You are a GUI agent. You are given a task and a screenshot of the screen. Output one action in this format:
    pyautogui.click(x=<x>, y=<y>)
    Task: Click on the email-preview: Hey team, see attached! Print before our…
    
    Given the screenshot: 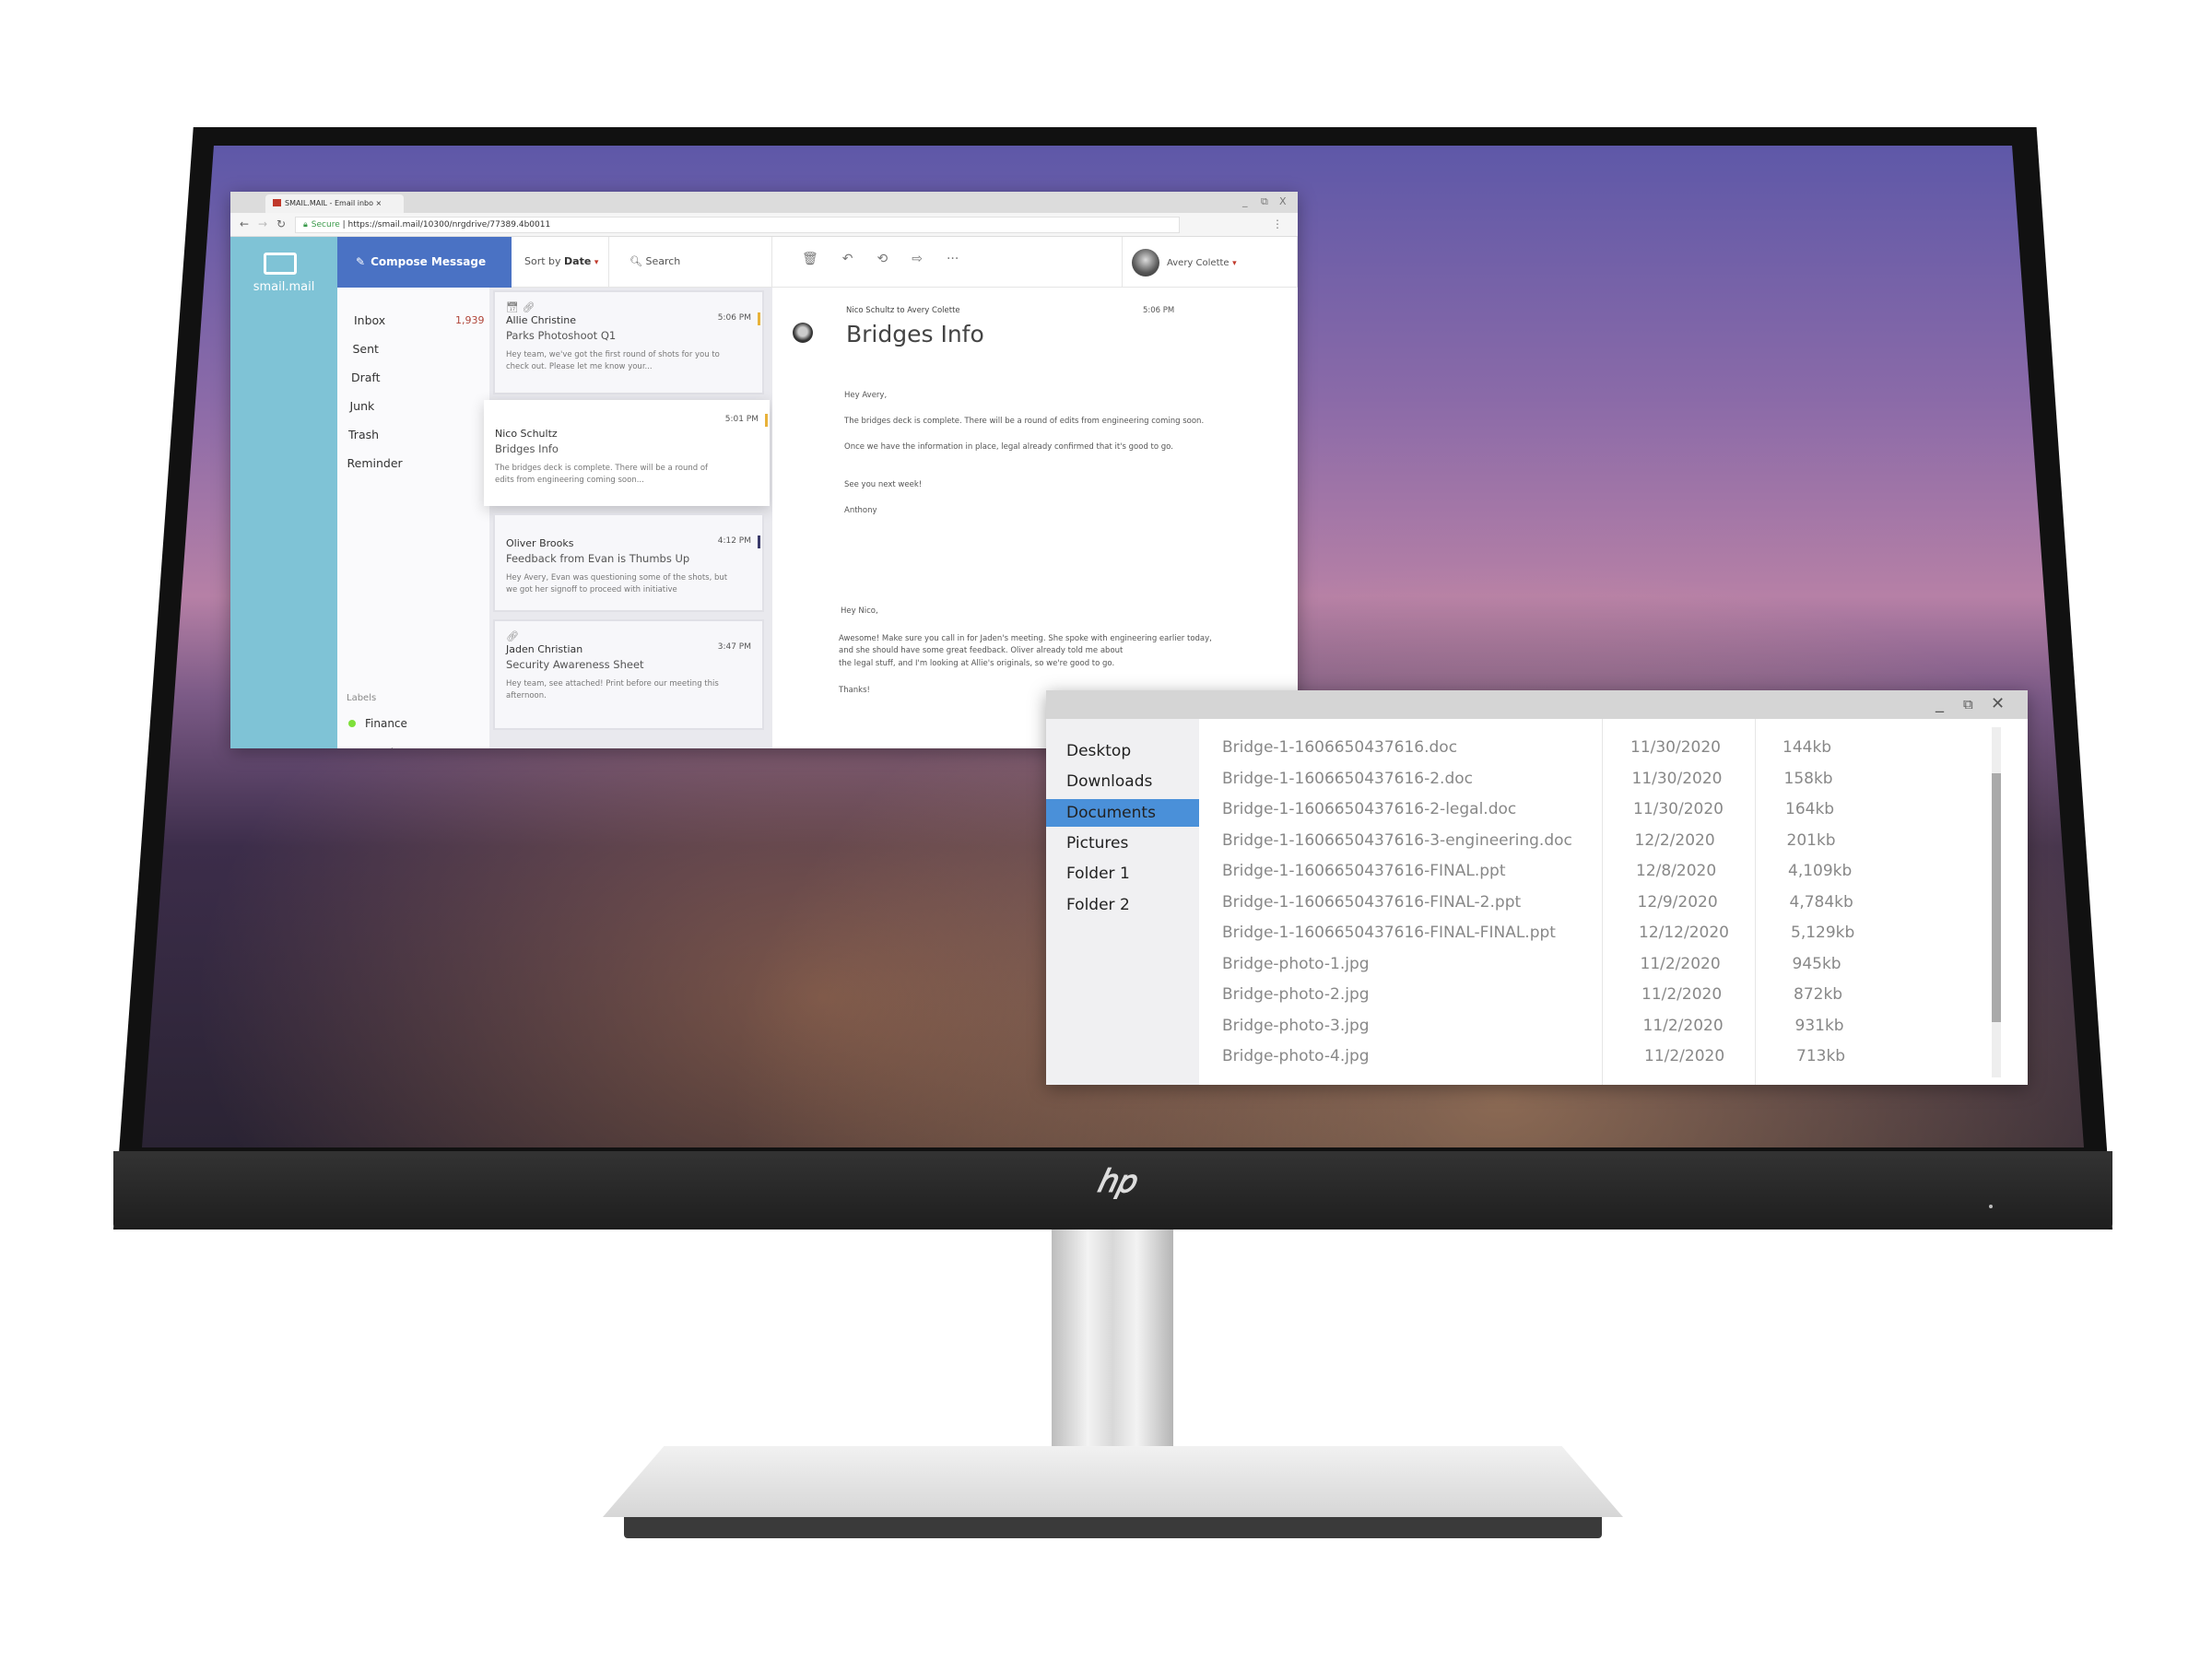 What is the action you would take?
    pyautogui.click(x=612, y=689)
    